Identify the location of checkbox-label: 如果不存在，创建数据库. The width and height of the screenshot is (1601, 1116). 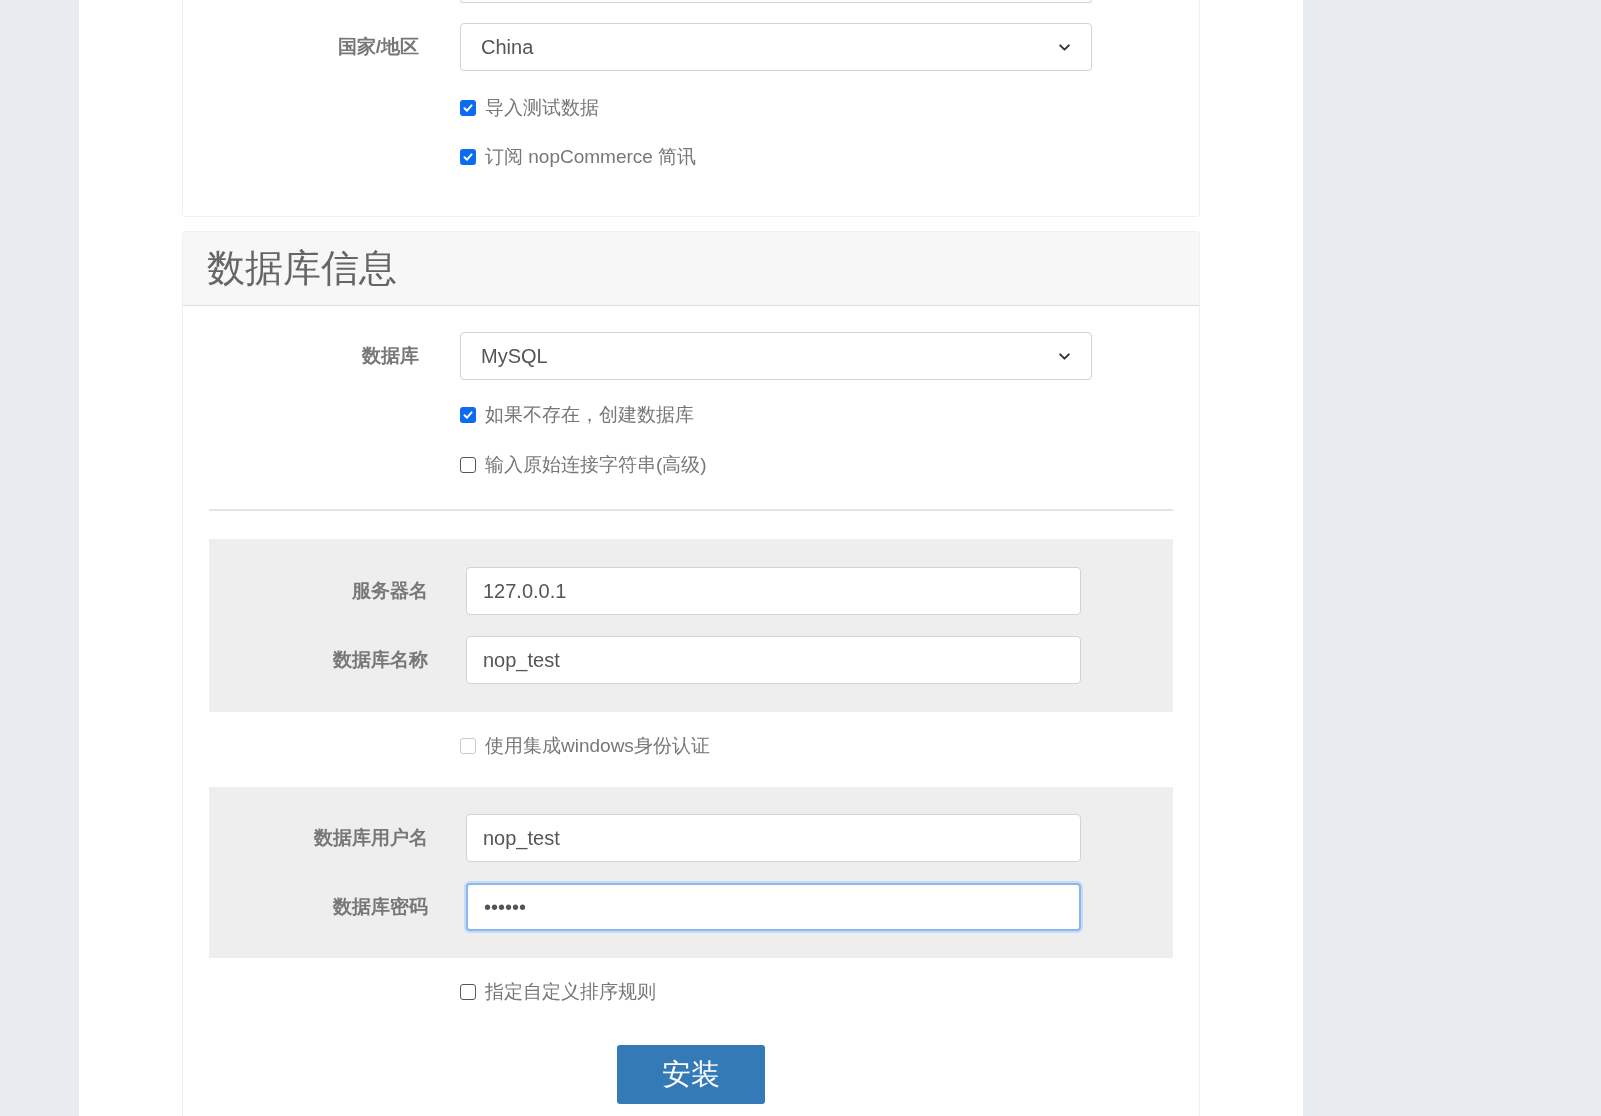
(589, 414).